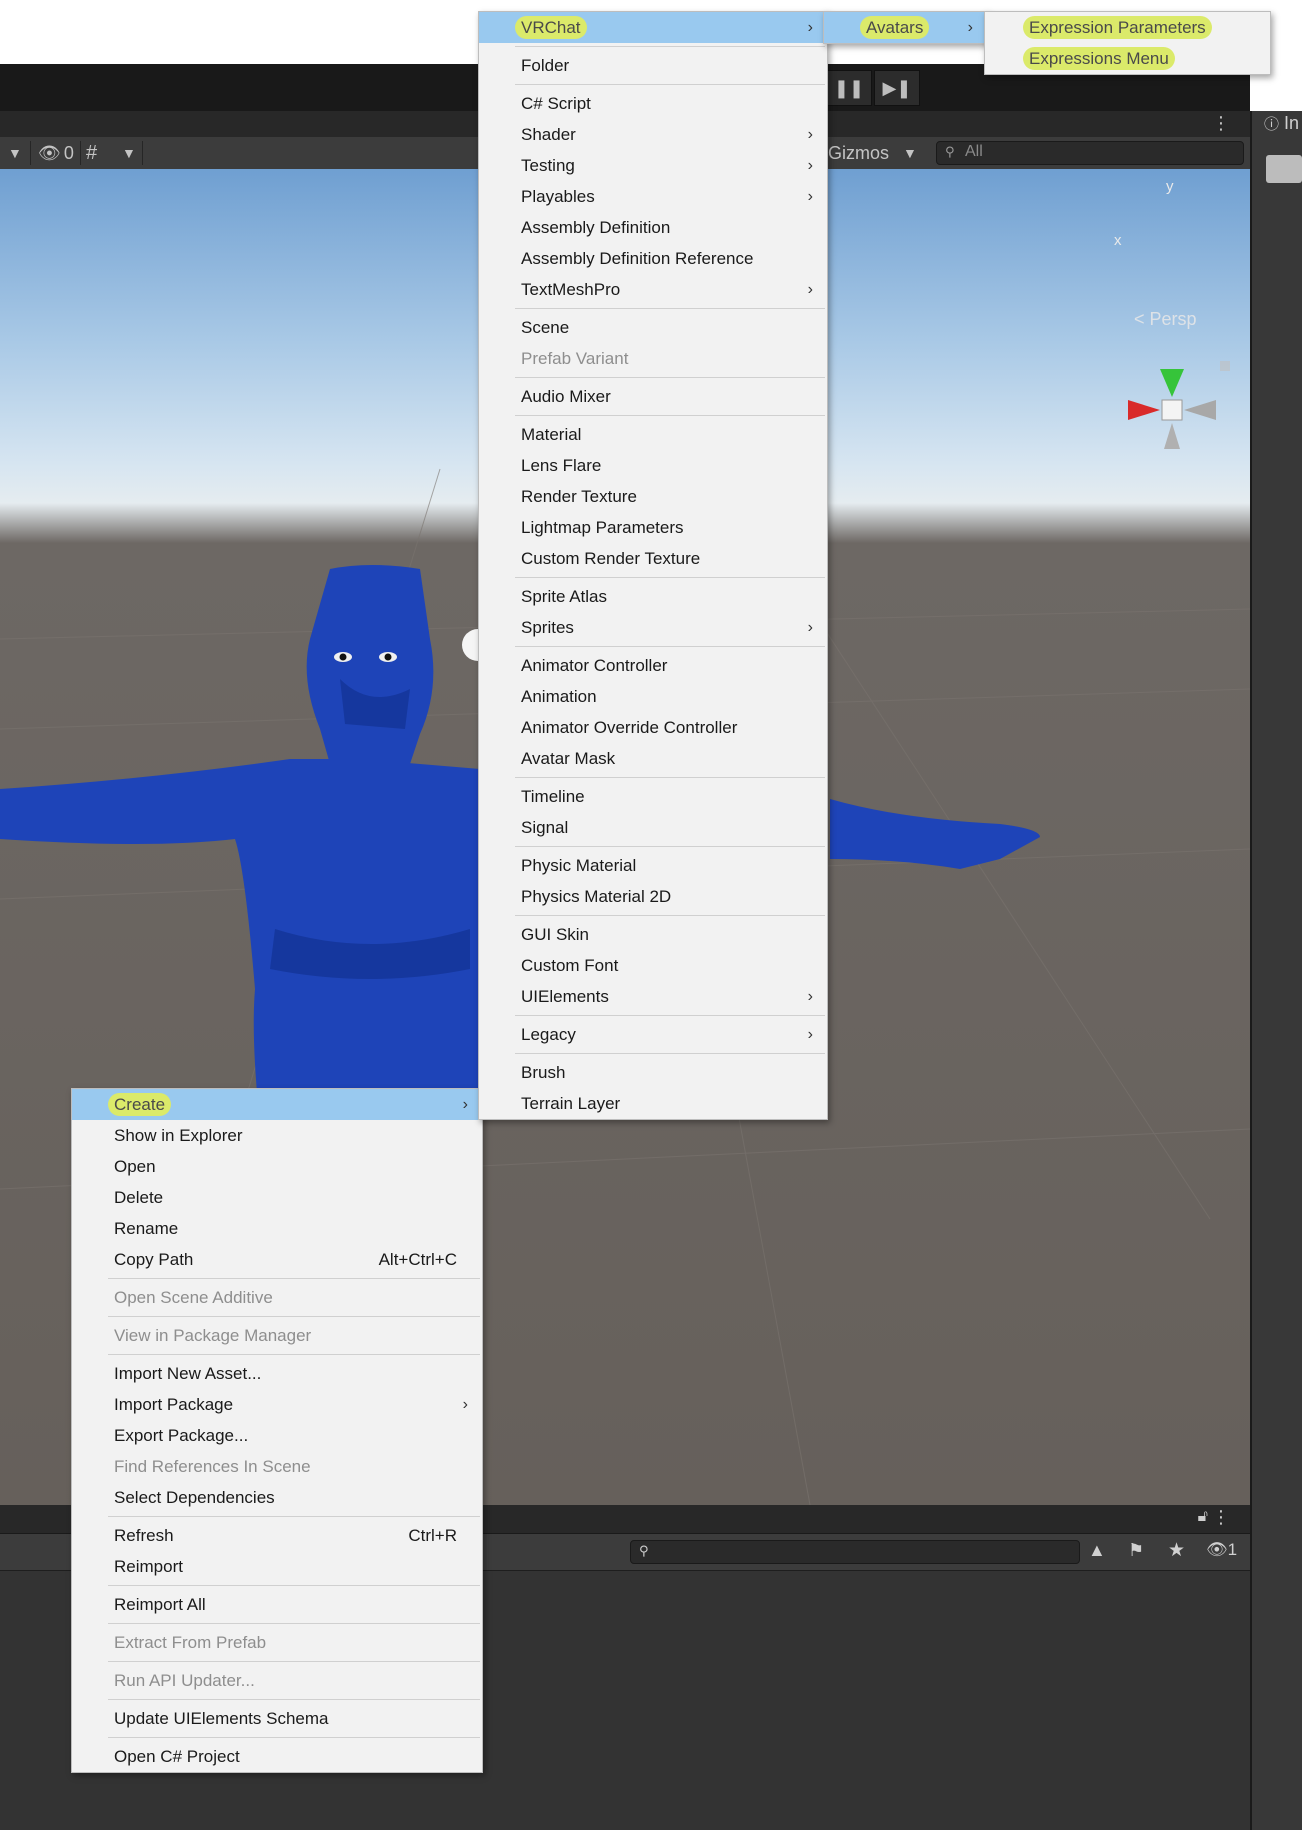 The image size is (1302, 1830). Describe the element at coordinates (653, 27) in the screenshot. I see `menu-item-vrchat: VRChat ›` at that location.